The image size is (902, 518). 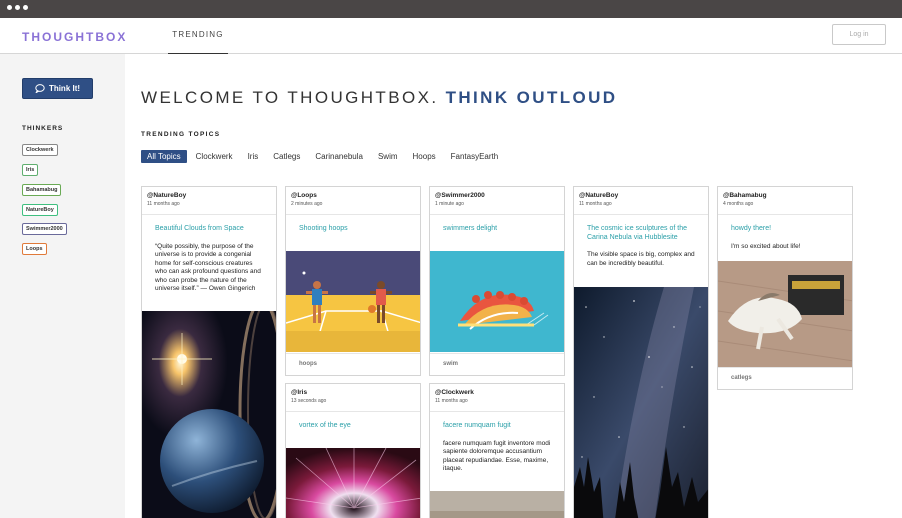 I want to click on card-header: @Swimmer2000 1 minute ago, so click(x=497, y=201).